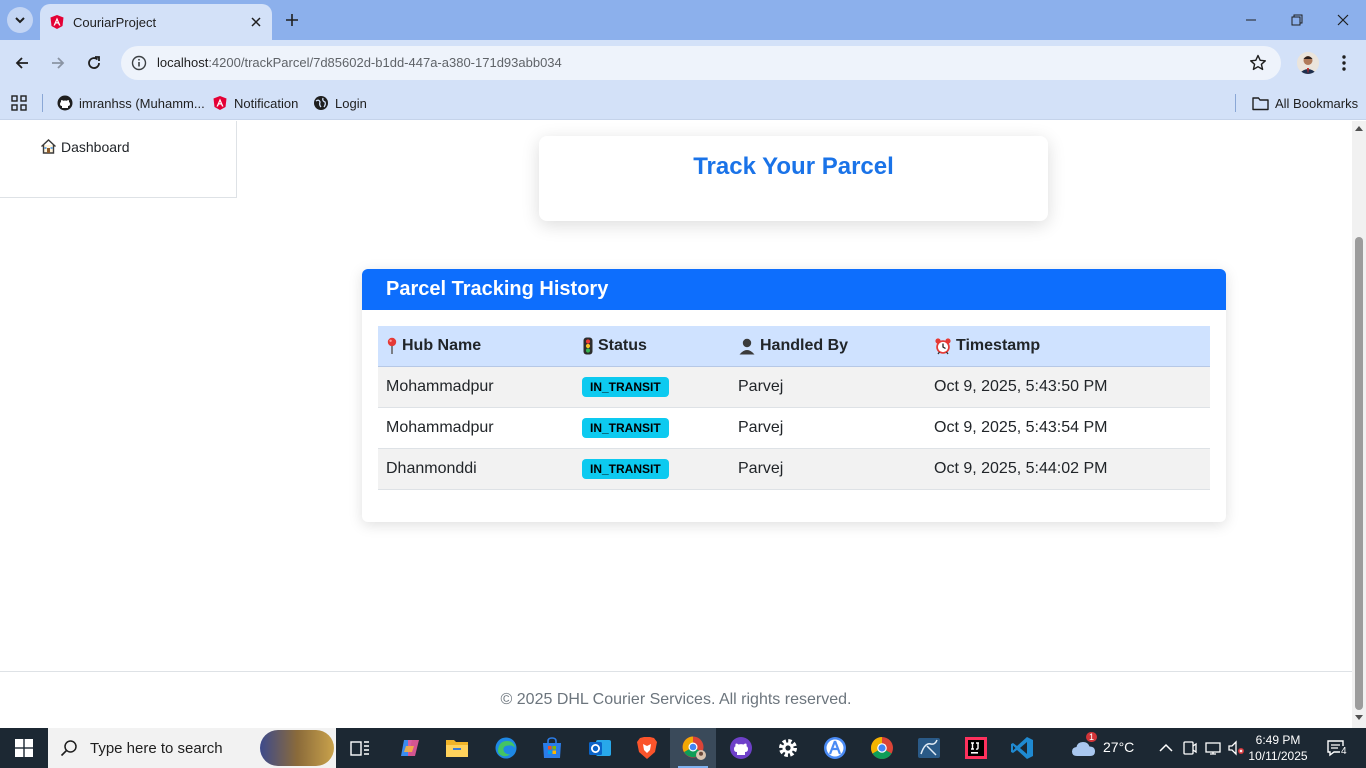 The width and height of the screenshot is (1366, 768). Describe the element at coordinates (1235, 103) in the screenshot. I see `bookmark-separator` at that location.